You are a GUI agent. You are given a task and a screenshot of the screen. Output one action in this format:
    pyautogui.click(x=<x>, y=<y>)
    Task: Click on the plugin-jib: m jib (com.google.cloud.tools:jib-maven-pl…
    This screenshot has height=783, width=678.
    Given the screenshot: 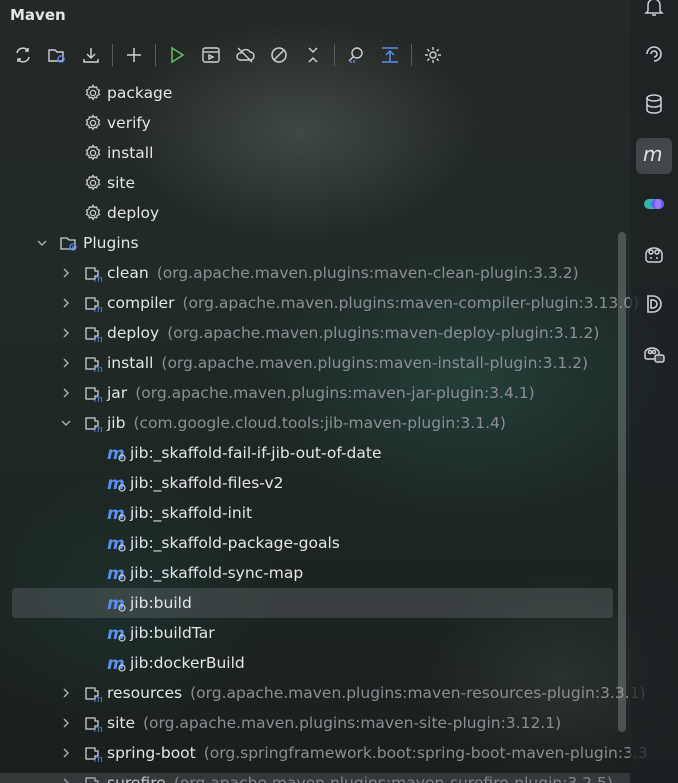 What is the action you would take?
    pyautogui.click(x=315, y=423)
    